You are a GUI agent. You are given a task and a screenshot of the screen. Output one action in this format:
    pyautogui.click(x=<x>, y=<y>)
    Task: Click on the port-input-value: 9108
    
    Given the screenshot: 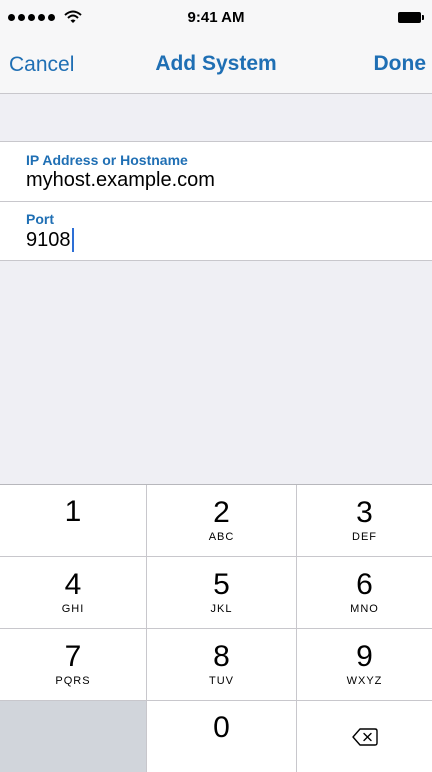 What is the action you would take?
    pyautogui.click(x=48, y=239)
    